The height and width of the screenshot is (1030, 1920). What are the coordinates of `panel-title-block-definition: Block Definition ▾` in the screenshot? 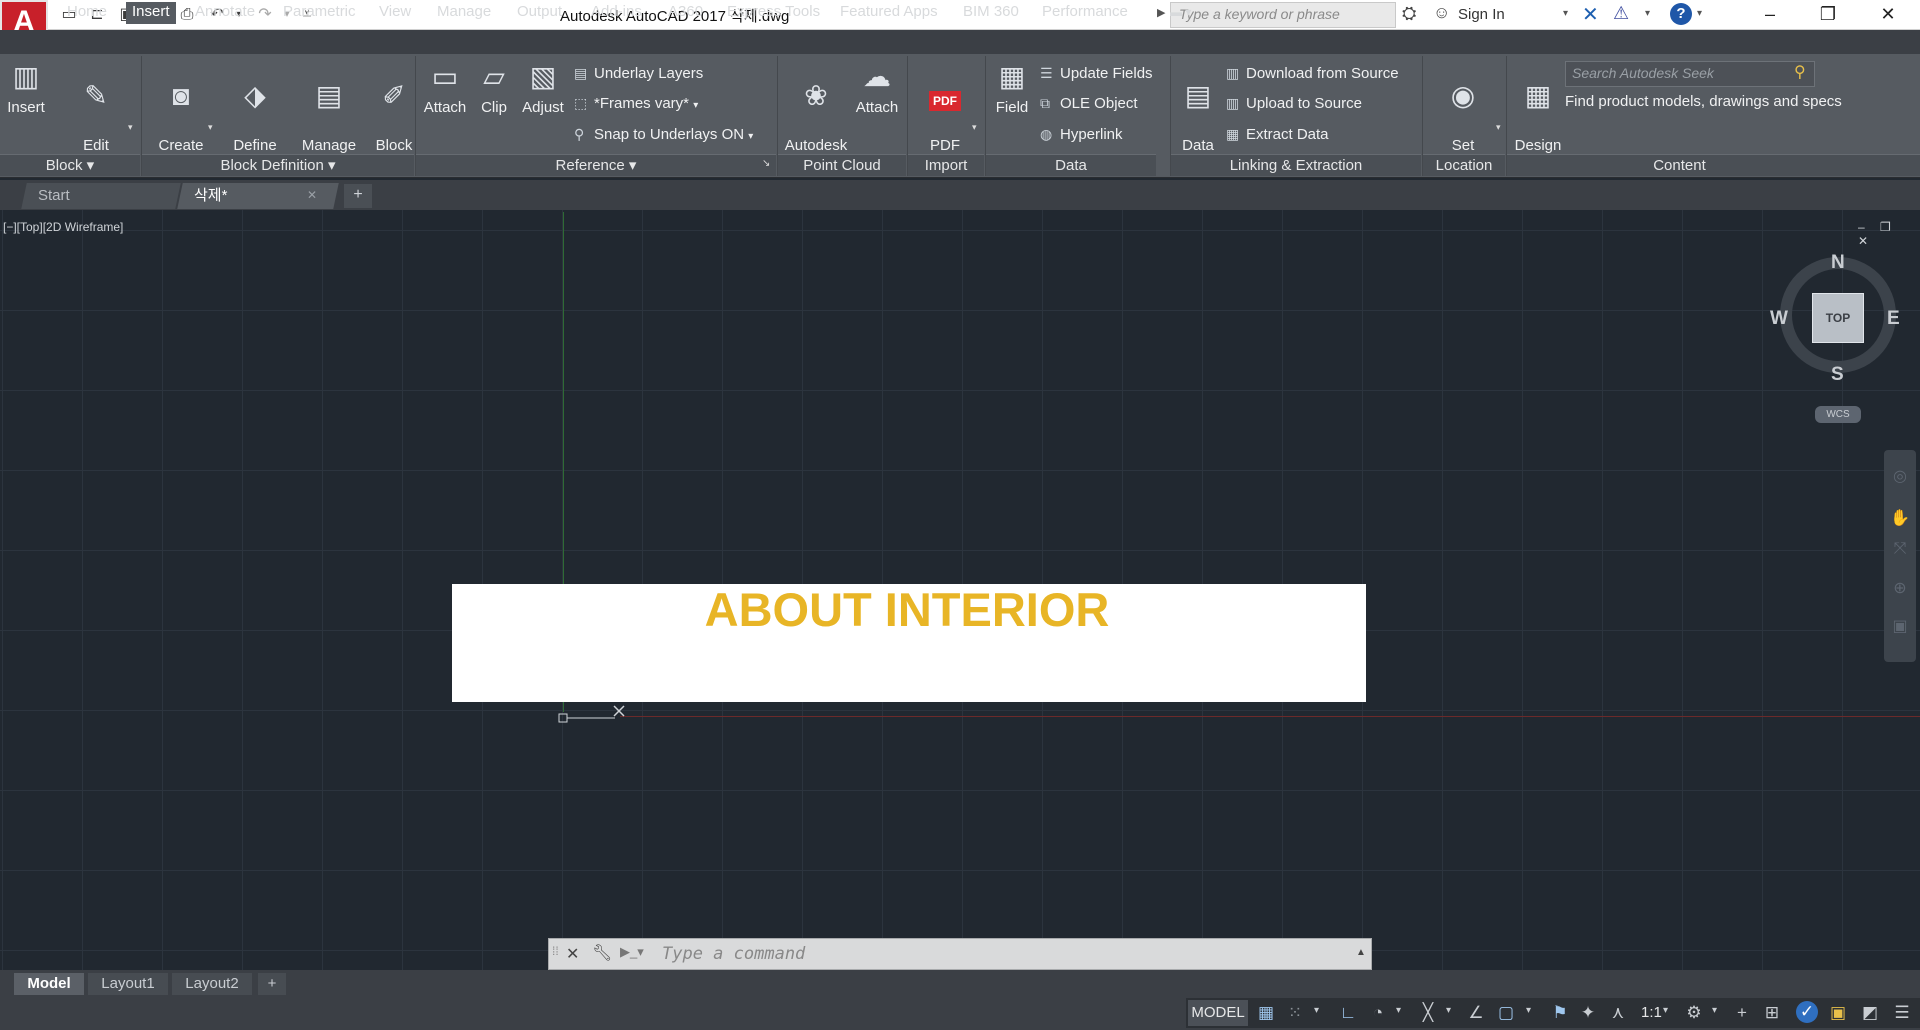 It's located at (278, 165).